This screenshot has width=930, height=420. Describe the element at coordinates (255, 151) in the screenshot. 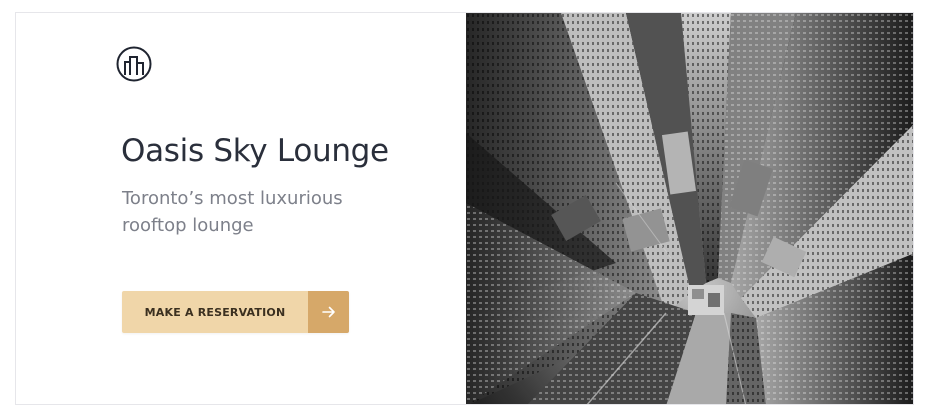

I see `page-title: Oasis Sky Lounge` at that location.